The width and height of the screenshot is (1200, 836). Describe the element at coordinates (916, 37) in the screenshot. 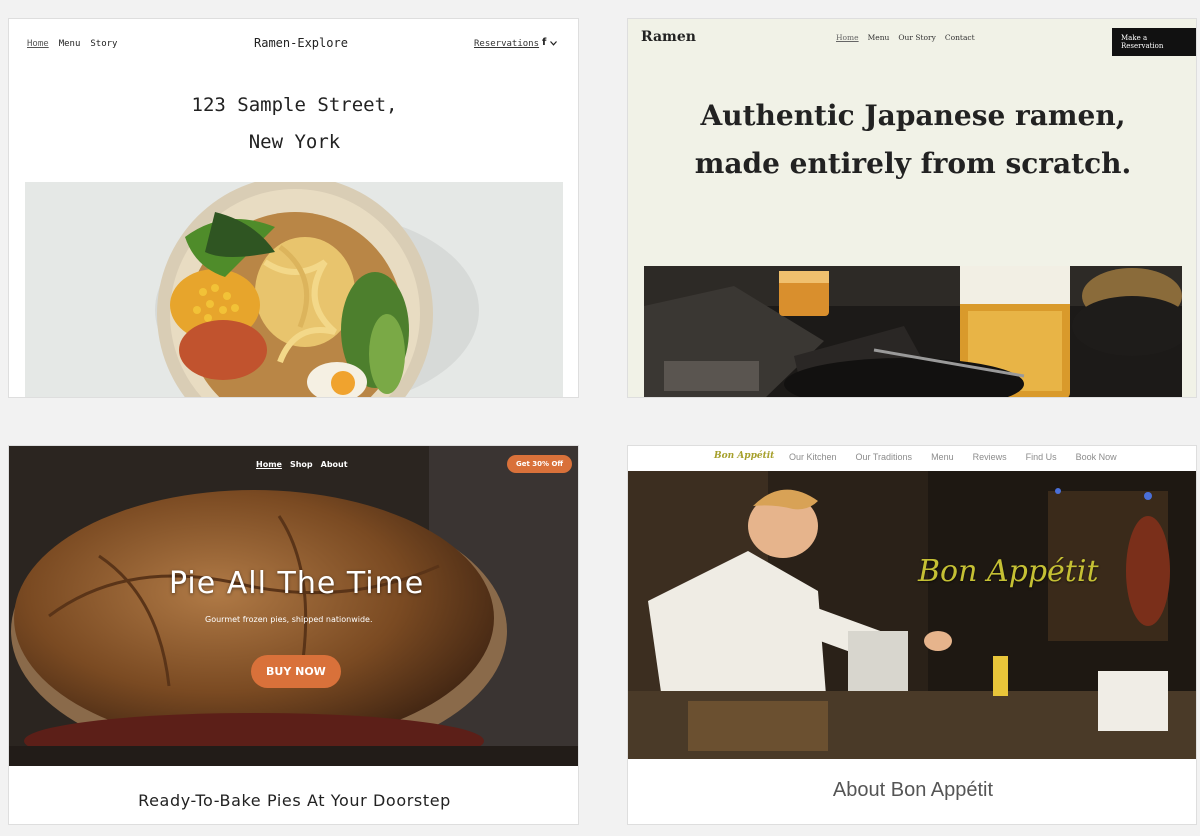

I see `nav-our-story-link: Our Story` at that location.